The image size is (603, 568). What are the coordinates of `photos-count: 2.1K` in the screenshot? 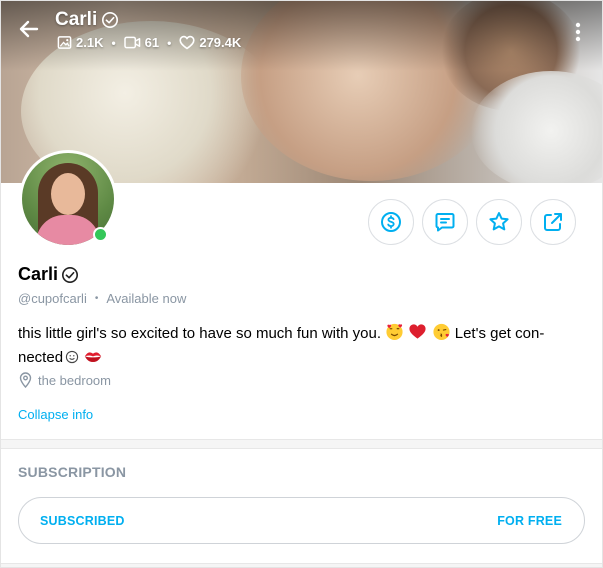 It's located at (90, 42).